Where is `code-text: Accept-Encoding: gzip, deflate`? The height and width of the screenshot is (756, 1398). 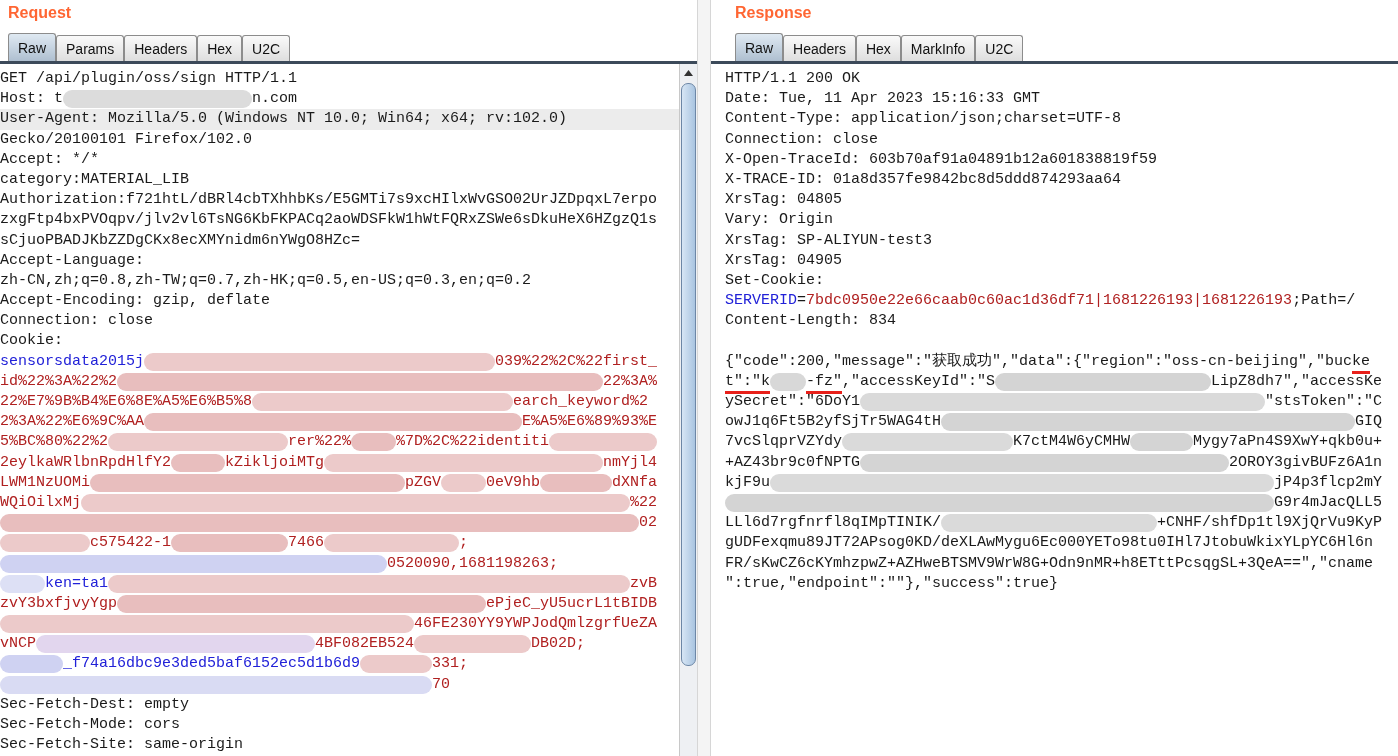
code-text: Accept-Encoding: gzip, deflate is located at coordinates (135, 301).